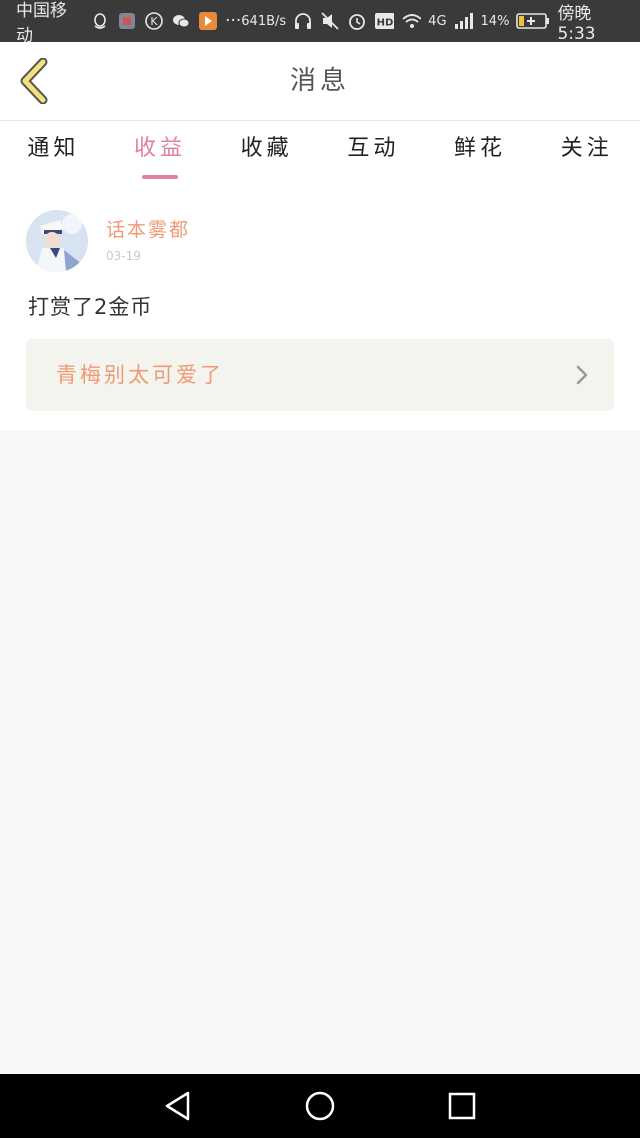  I want to click on battery-percent: 14%, so click(495, 21).